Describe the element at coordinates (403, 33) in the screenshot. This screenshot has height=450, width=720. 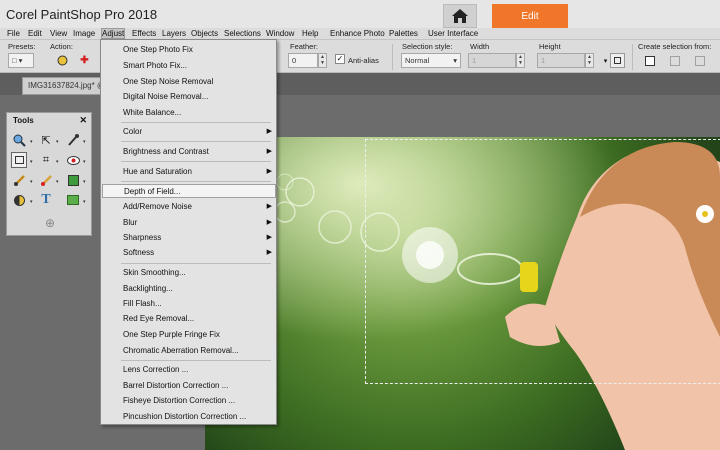
I see `menu-palettes: Palettes` at that location.